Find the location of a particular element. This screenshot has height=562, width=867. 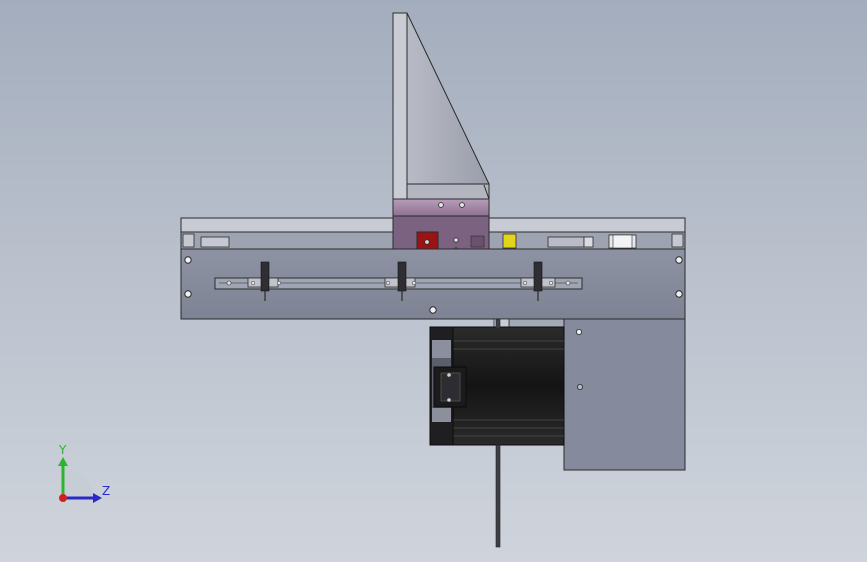

stepper-motor is located at coordinates (497, 386).